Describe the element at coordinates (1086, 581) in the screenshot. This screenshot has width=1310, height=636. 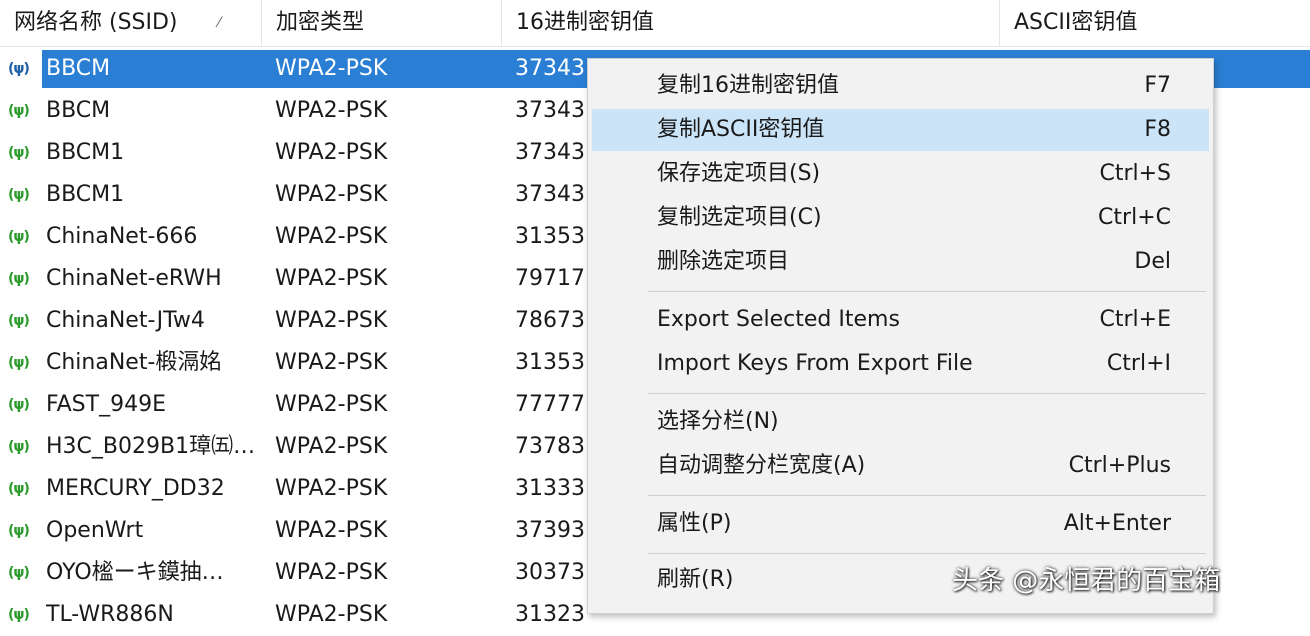
I see `watermark: 头条 @永恒君的百宝箱` at that location.